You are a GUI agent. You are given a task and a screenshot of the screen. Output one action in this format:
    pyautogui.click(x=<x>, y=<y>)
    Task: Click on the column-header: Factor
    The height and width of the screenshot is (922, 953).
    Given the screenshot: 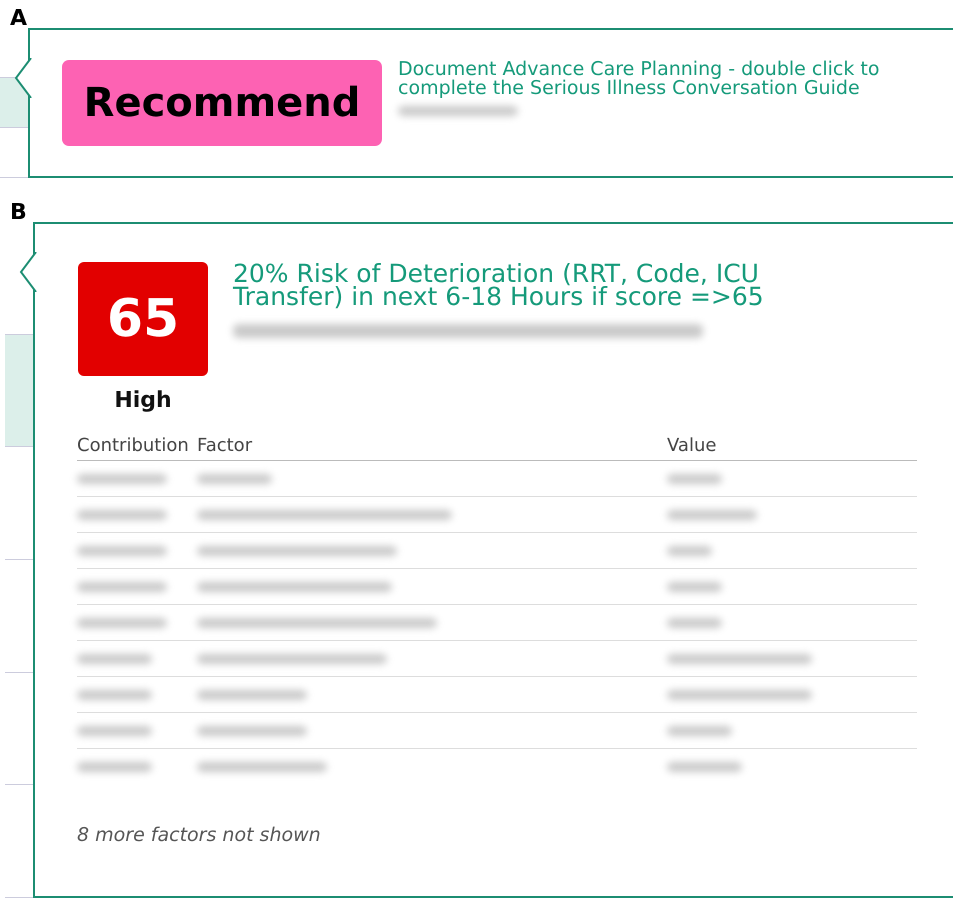 What is the action you would take?
    pyautogui.click(x=224, y=445)
    